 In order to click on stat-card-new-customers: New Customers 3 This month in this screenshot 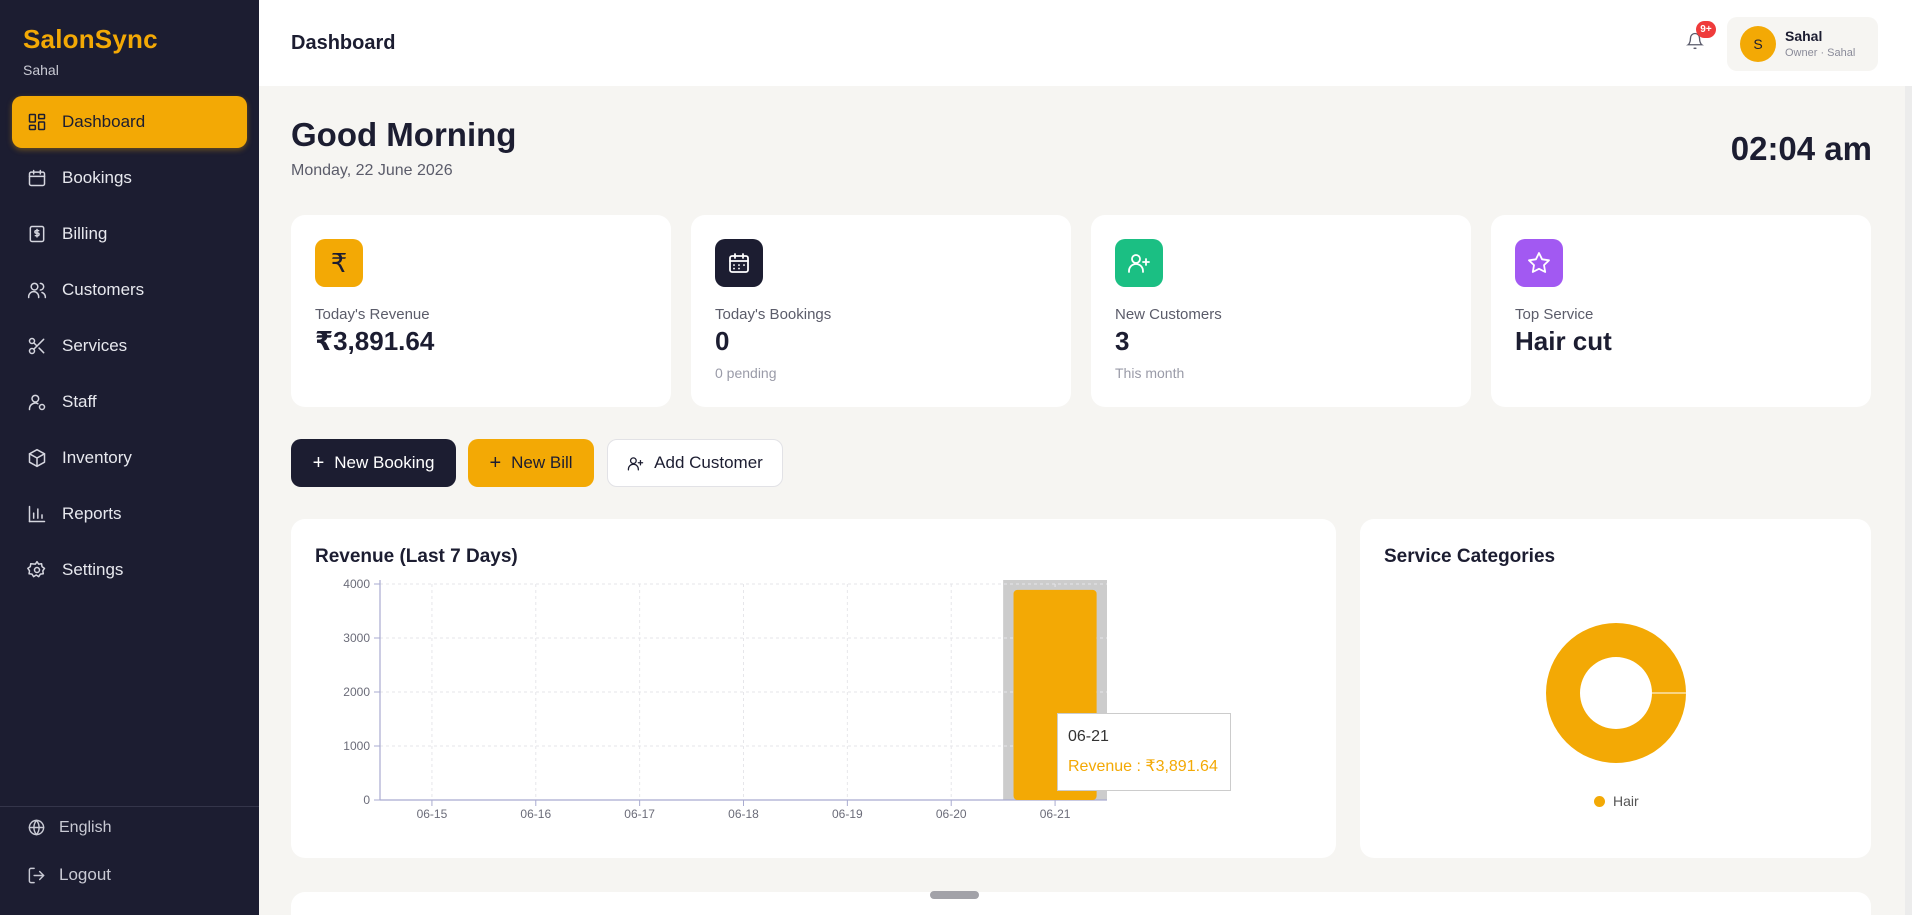, I will do `click(1281, 311)`.